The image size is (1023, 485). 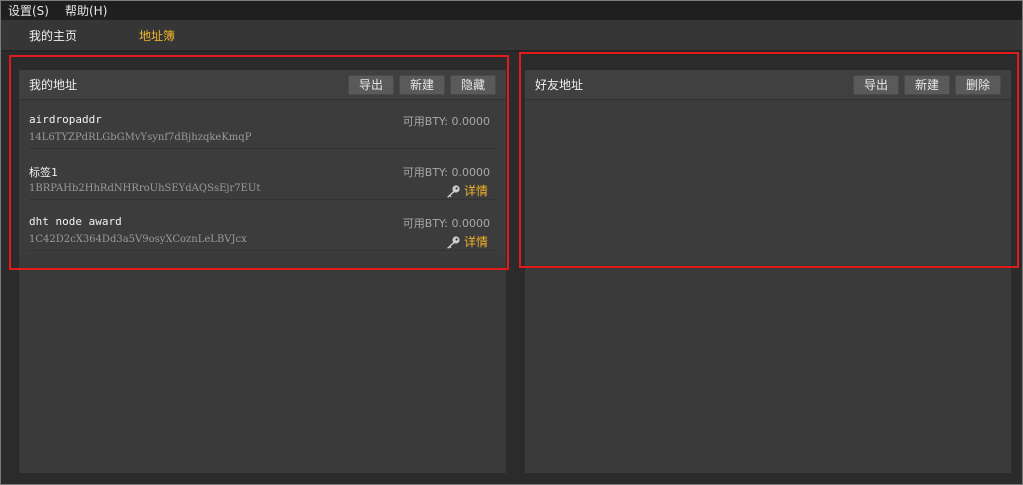 I want to click on address-label: airdropaddr, so click(x=65, y=119).